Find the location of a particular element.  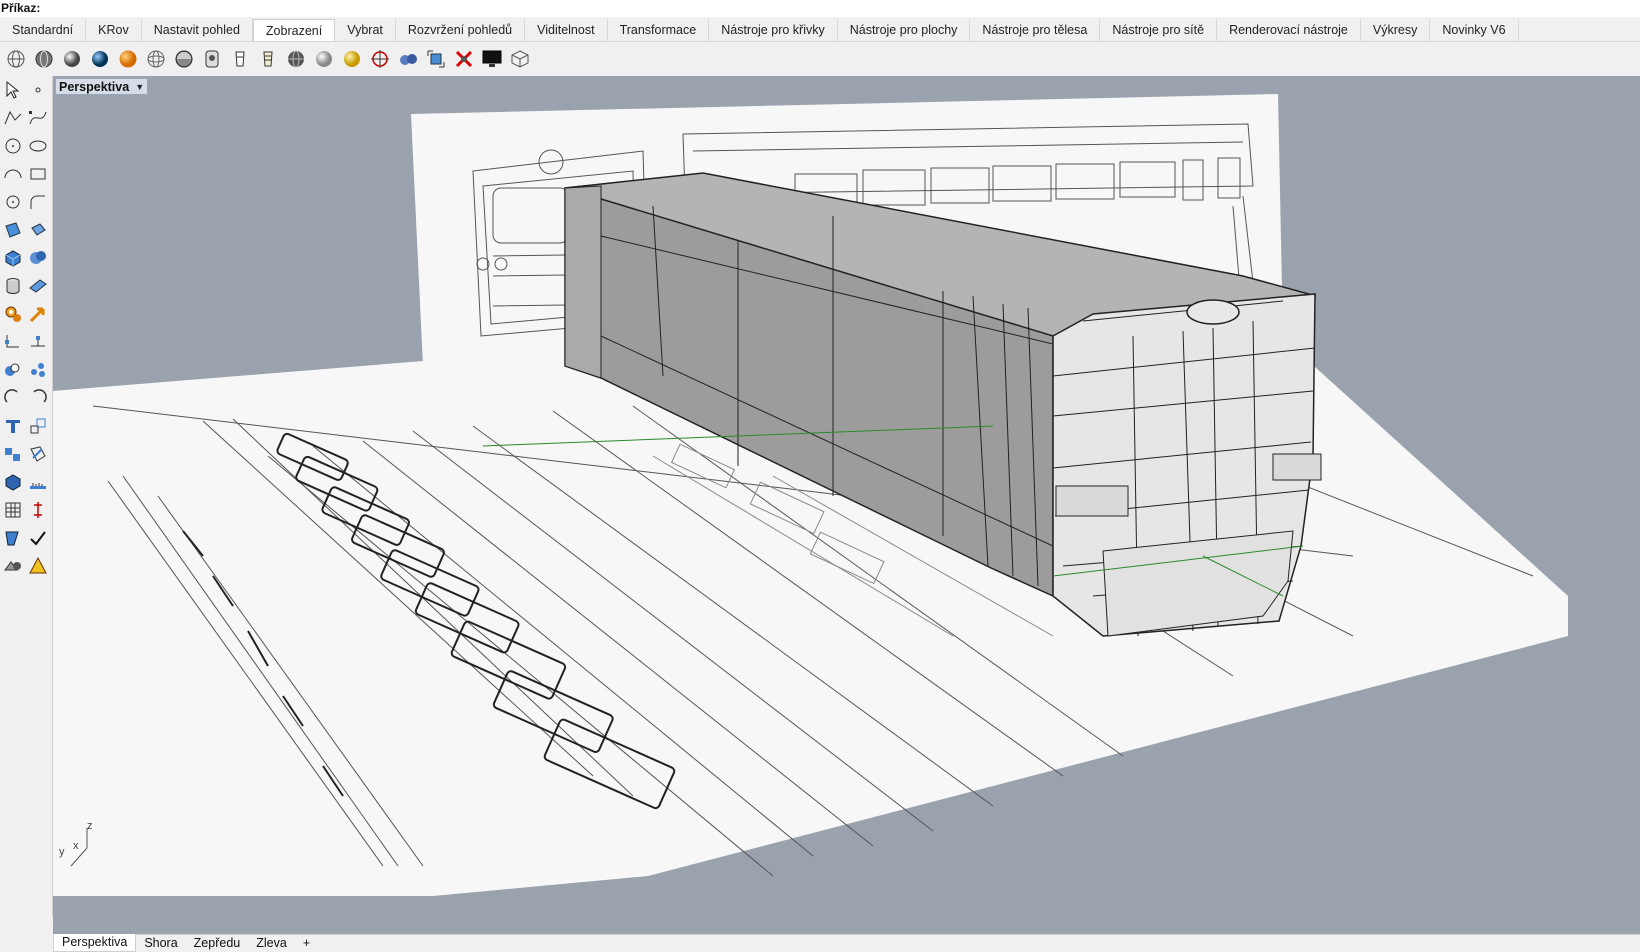

shaded-icon is located at coordinates (44, 59).